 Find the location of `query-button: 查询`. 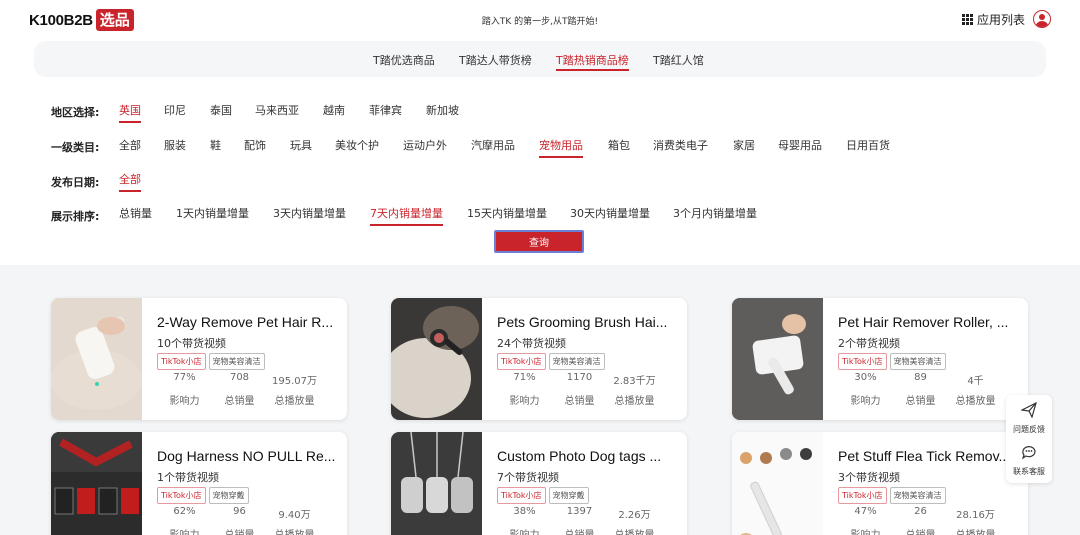

query-button: 查询 is located at coordinates (539, 241).